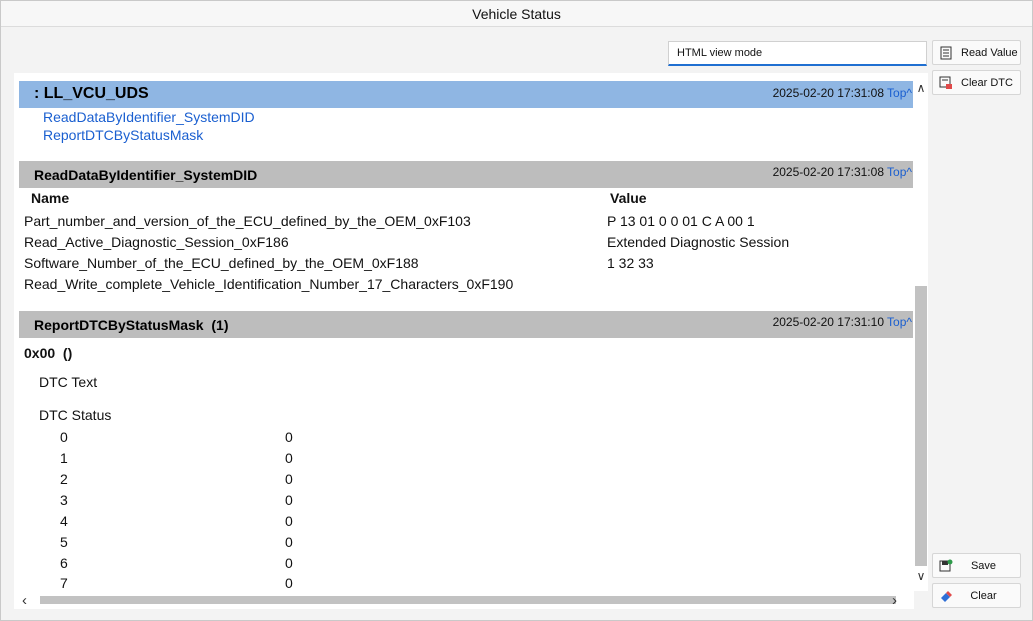  I want to click on view-mode-select: HTML view mode, so click(797, 53).